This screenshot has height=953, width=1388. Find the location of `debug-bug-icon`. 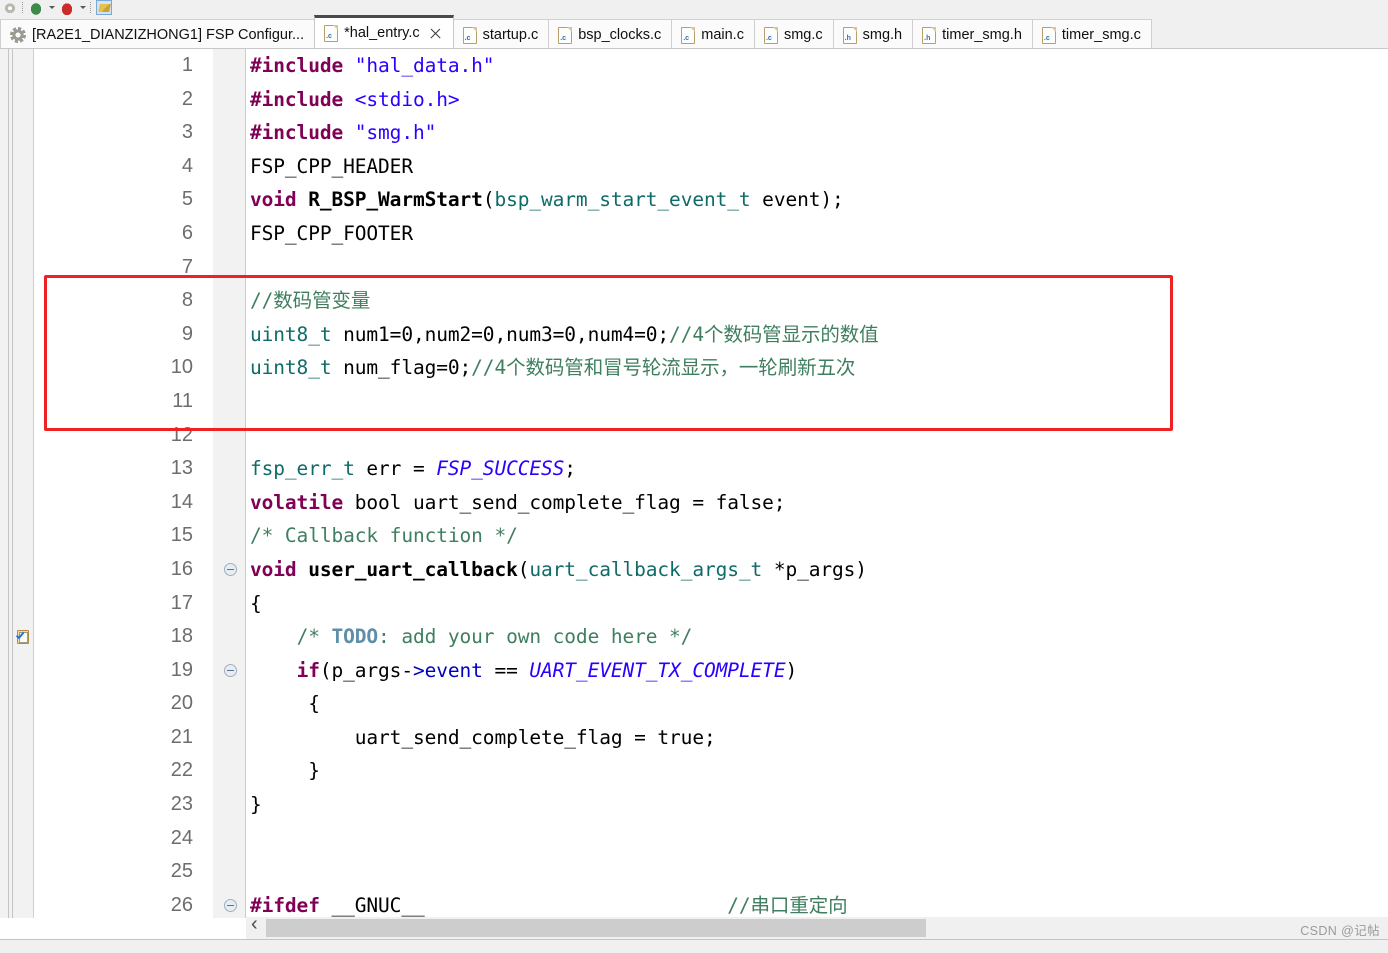

debug-bug-icon is located at coordinates (36, 7).